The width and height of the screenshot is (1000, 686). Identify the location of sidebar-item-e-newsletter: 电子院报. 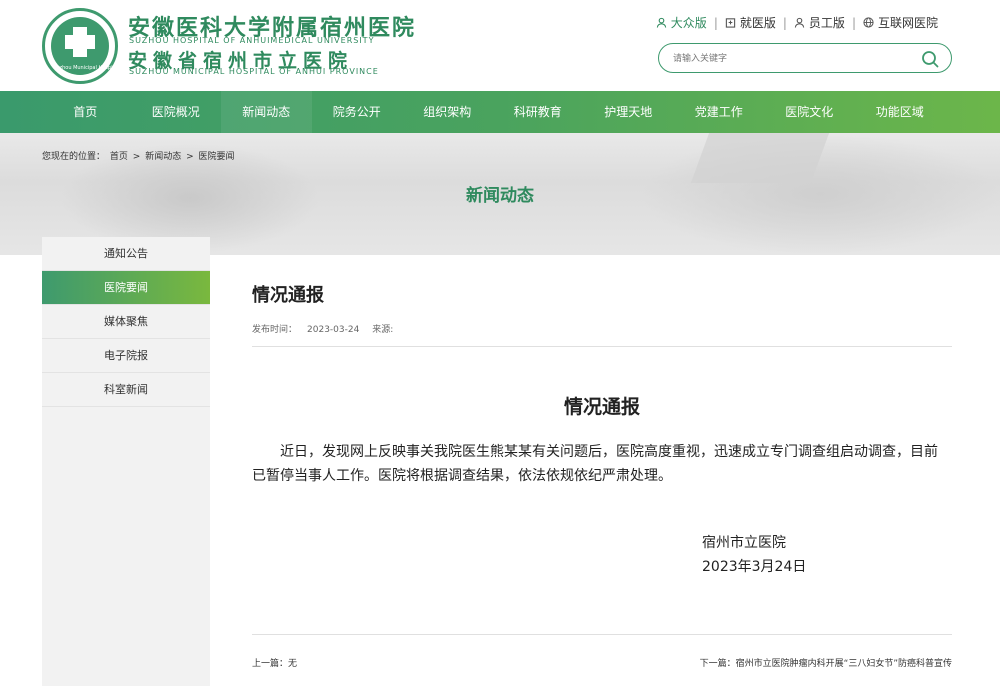
(126, 356).